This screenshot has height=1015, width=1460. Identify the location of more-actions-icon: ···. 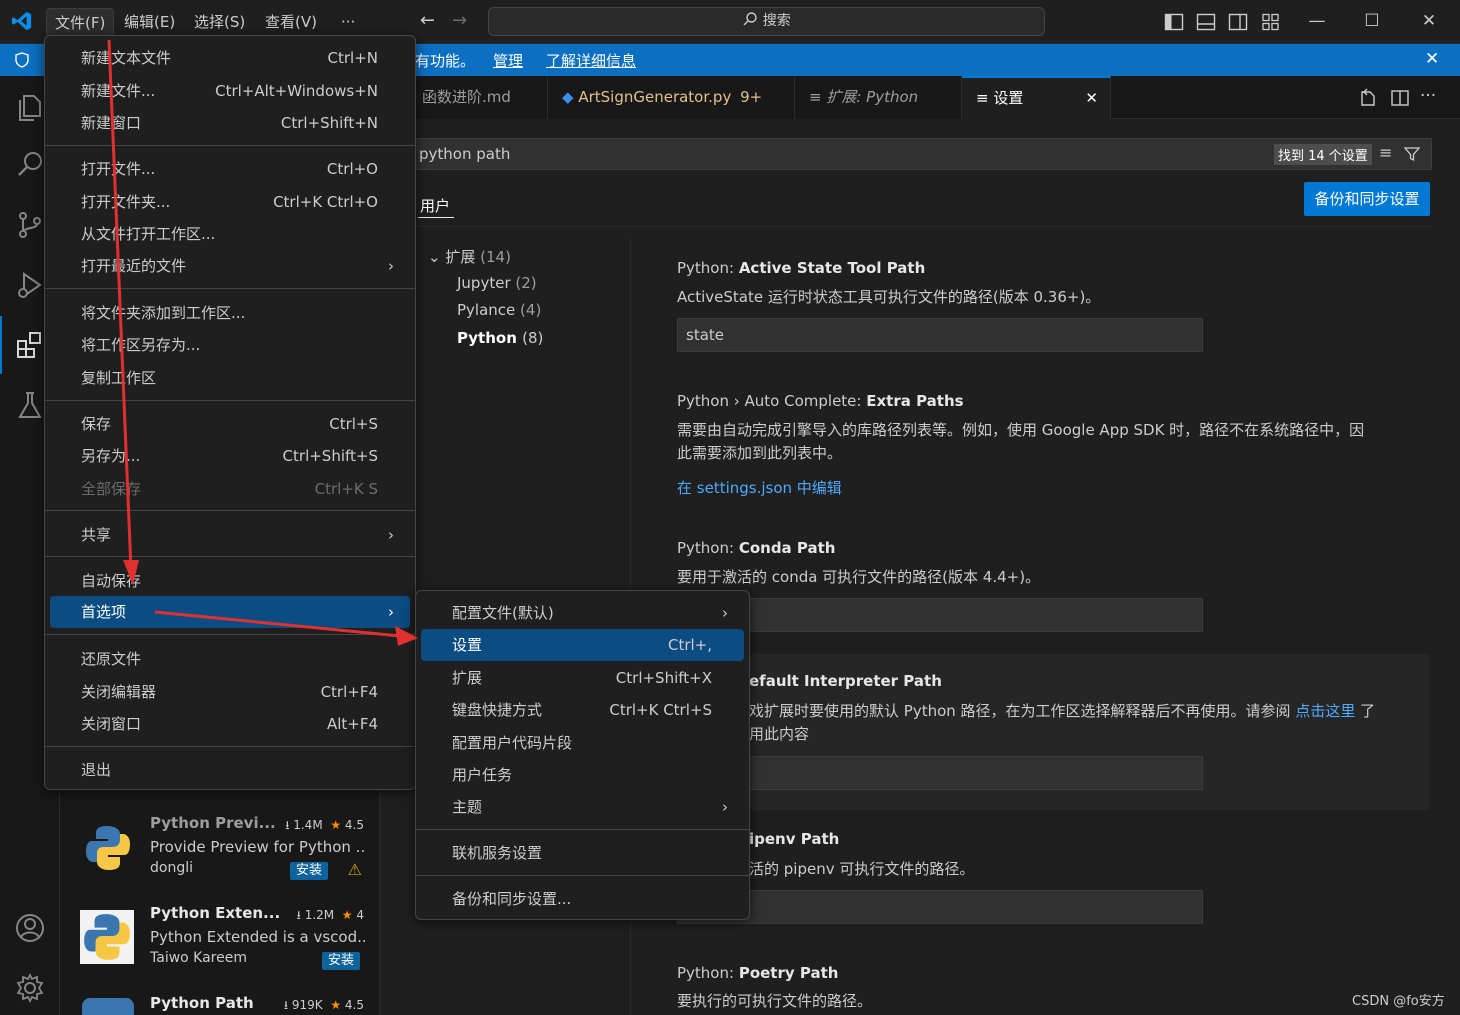
(1428, 96).